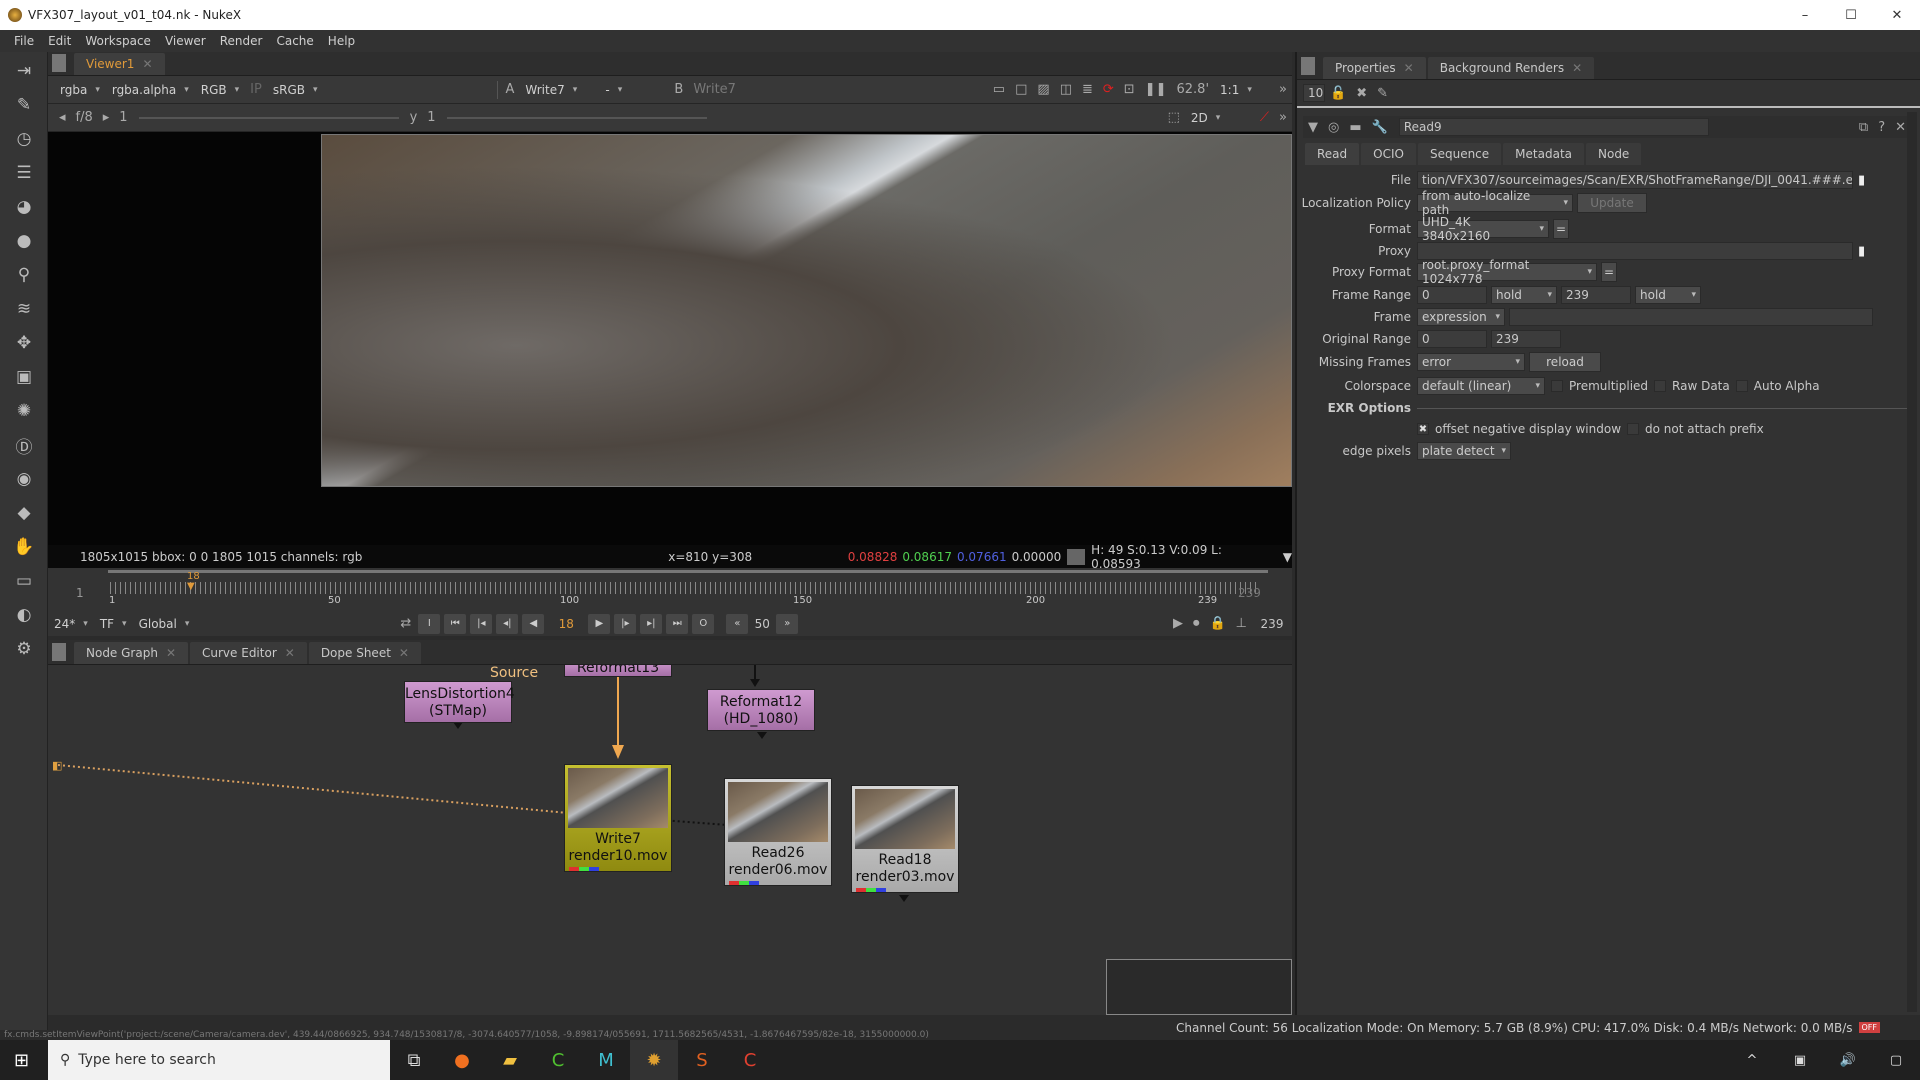 This screenshot has width=1920, height=1080. I want to click on timeline-ticks, so click(684, 588).